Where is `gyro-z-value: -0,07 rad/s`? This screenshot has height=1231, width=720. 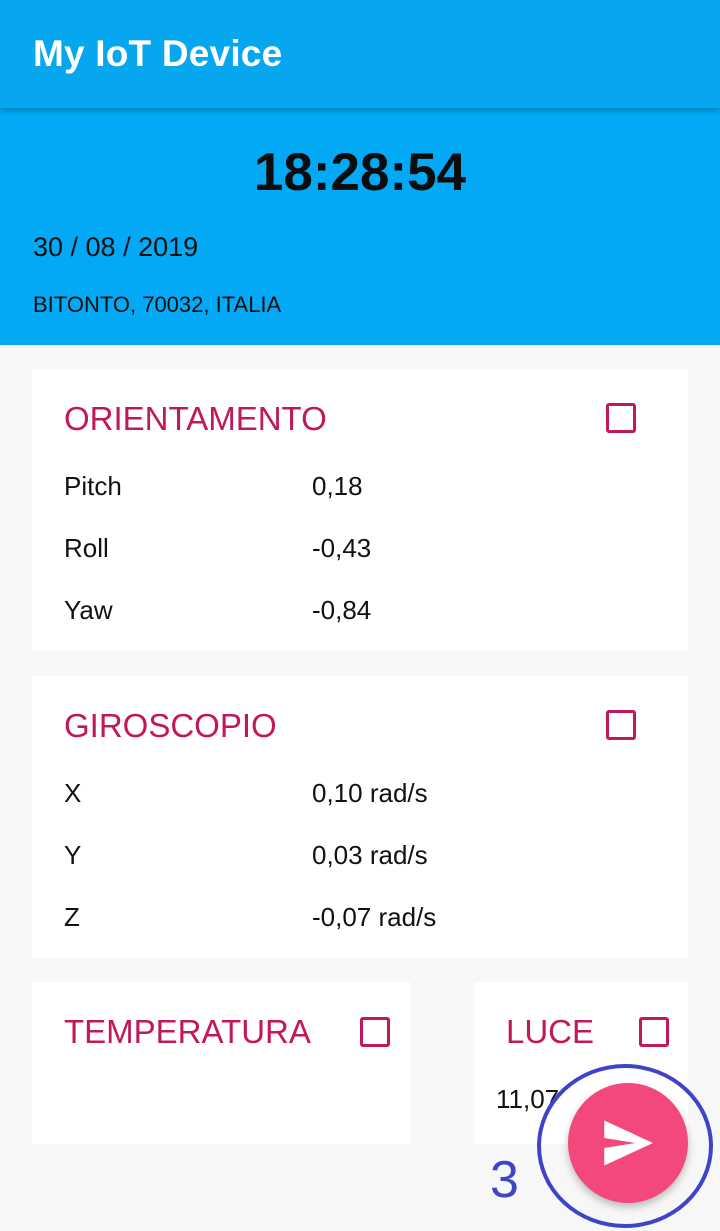 gyro-z-value: -0,07 rad/s is located at coordinates (374, 917).